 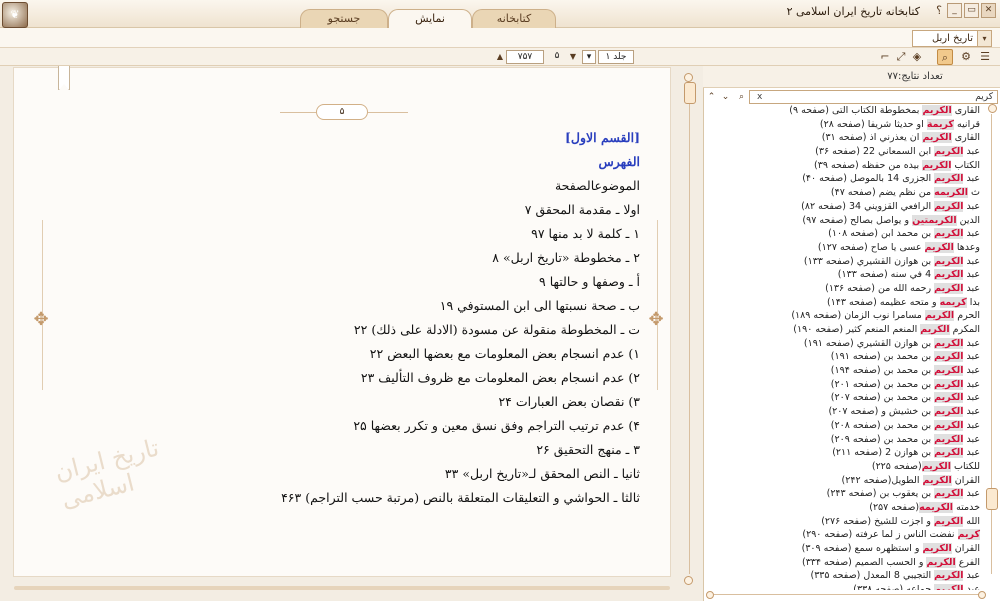 What do you see at coordinates (971, 10) in the screenshot?
I see `maximize-button: ▭` at bounding box center [971, 10].